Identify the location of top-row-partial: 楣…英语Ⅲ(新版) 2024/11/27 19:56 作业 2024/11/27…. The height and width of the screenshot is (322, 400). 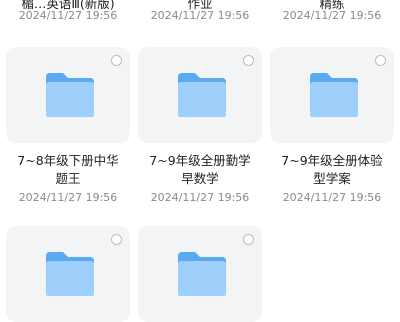
(200, 15).